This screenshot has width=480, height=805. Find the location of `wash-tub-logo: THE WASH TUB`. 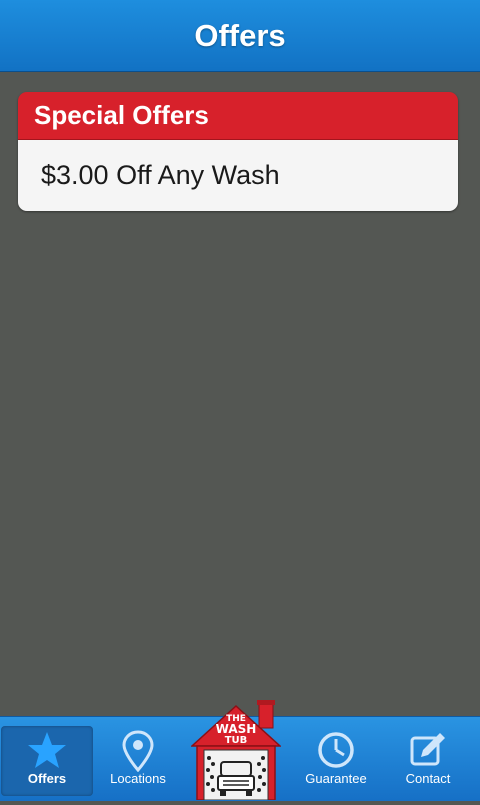

wash-tub-logo: THE WASH TUB is located at coordinates (236, 750).